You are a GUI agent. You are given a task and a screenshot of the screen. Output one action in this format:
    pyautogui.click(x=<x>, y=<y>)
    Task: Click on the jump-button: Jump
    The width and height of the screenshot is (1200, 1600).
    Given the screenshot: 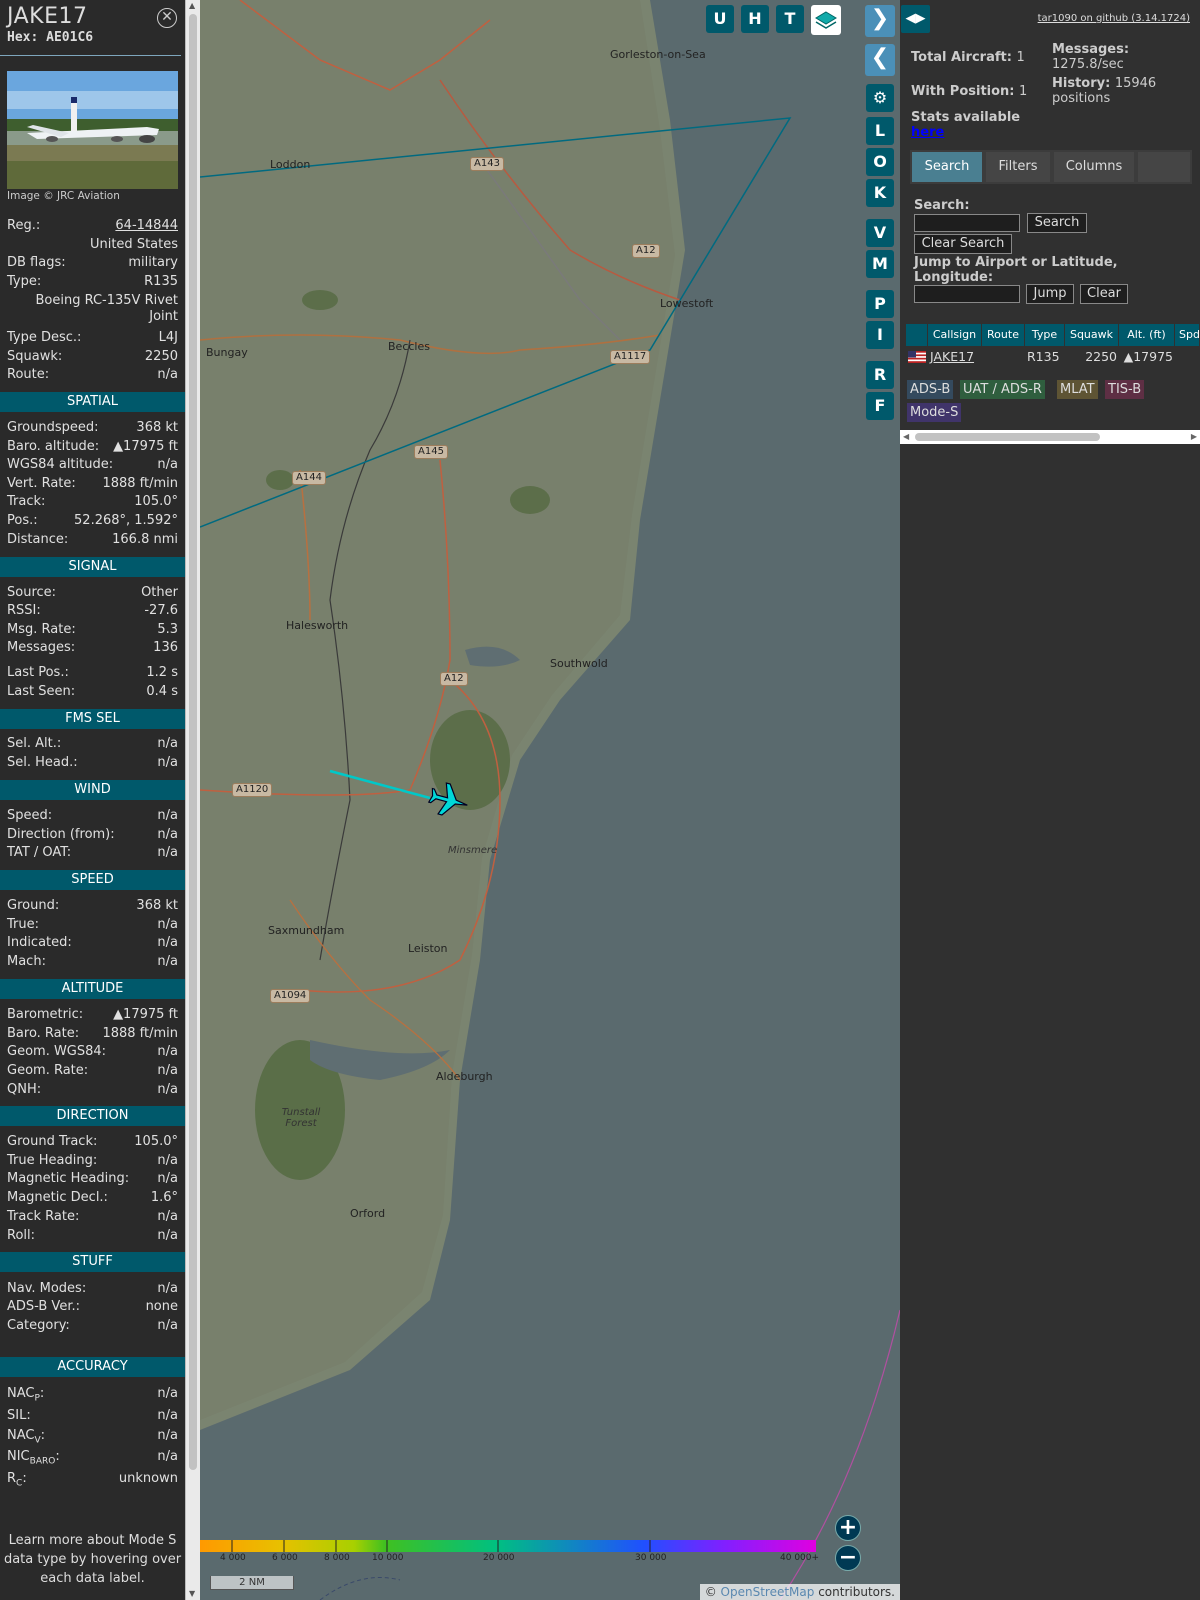 What is the action you would take?
    pyautogui.click(x=1050, y=294)
    